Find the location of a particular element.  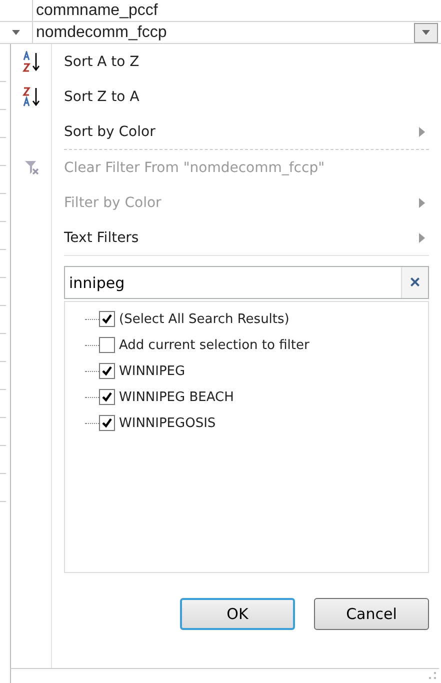

clear-filter-icon is located at coordinates (32, 168).